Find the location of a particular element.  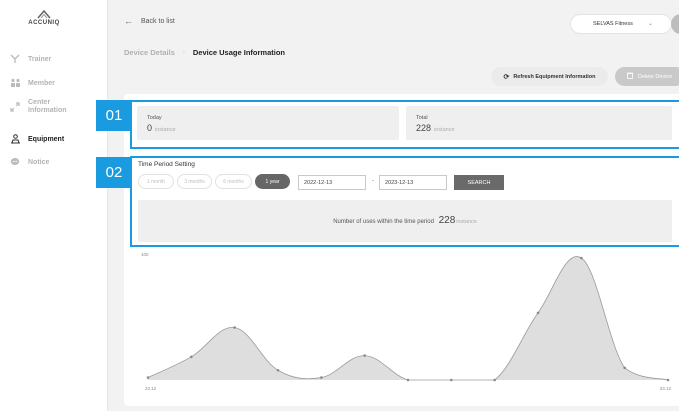

back-to-list-link: ← Back to list is located at coordinates (149, 21).